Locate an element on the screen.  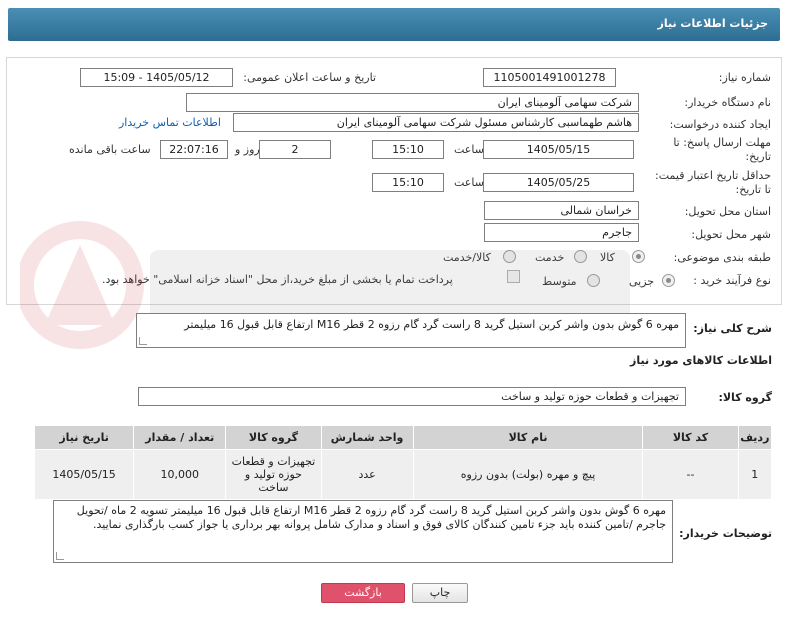
back-button: بازگشت is located at coordinates (363, 593).